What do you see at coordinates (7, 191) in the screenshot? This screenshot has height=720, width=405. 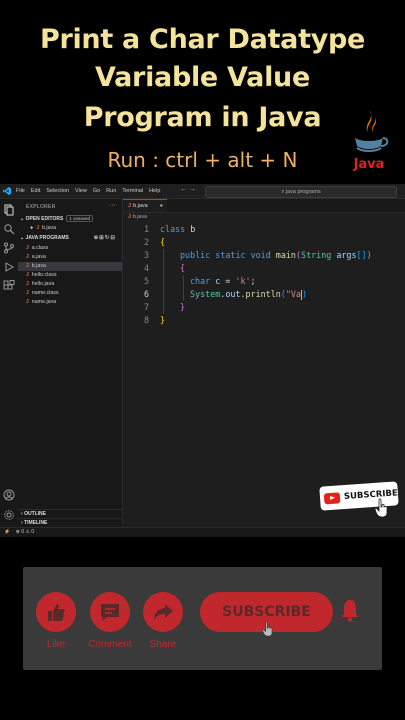 I see `vscode-logo-icon` at bounding box center [7, 191].